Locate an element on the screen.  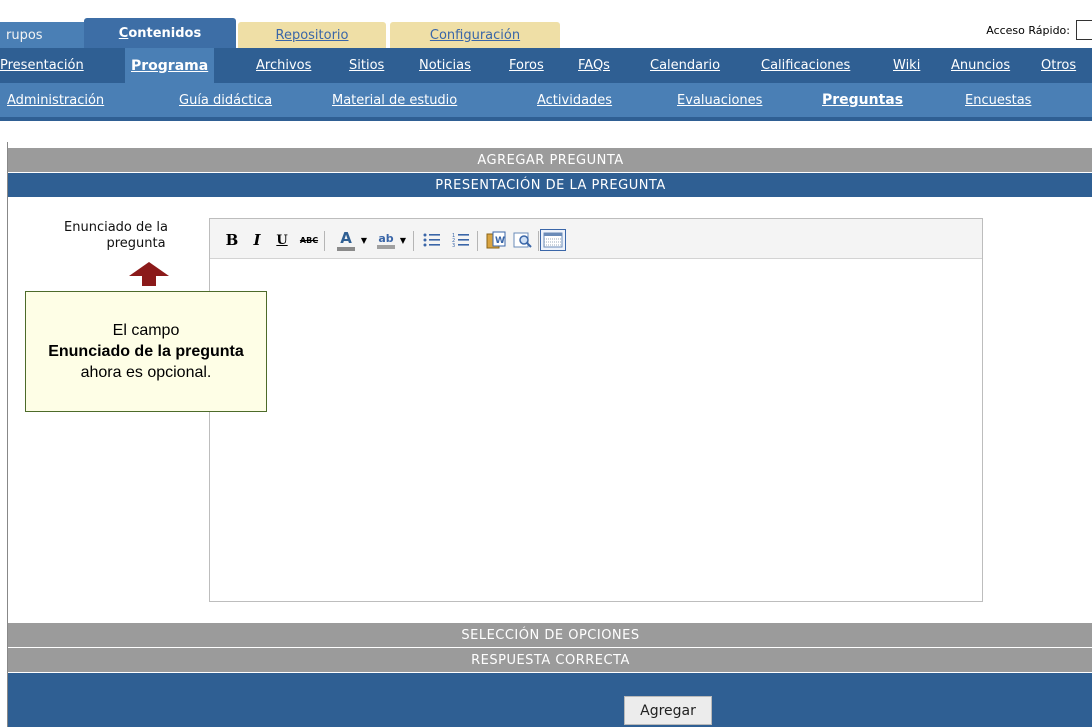
nav-anuncios: Anuncios is located at coordinates (980, 65).